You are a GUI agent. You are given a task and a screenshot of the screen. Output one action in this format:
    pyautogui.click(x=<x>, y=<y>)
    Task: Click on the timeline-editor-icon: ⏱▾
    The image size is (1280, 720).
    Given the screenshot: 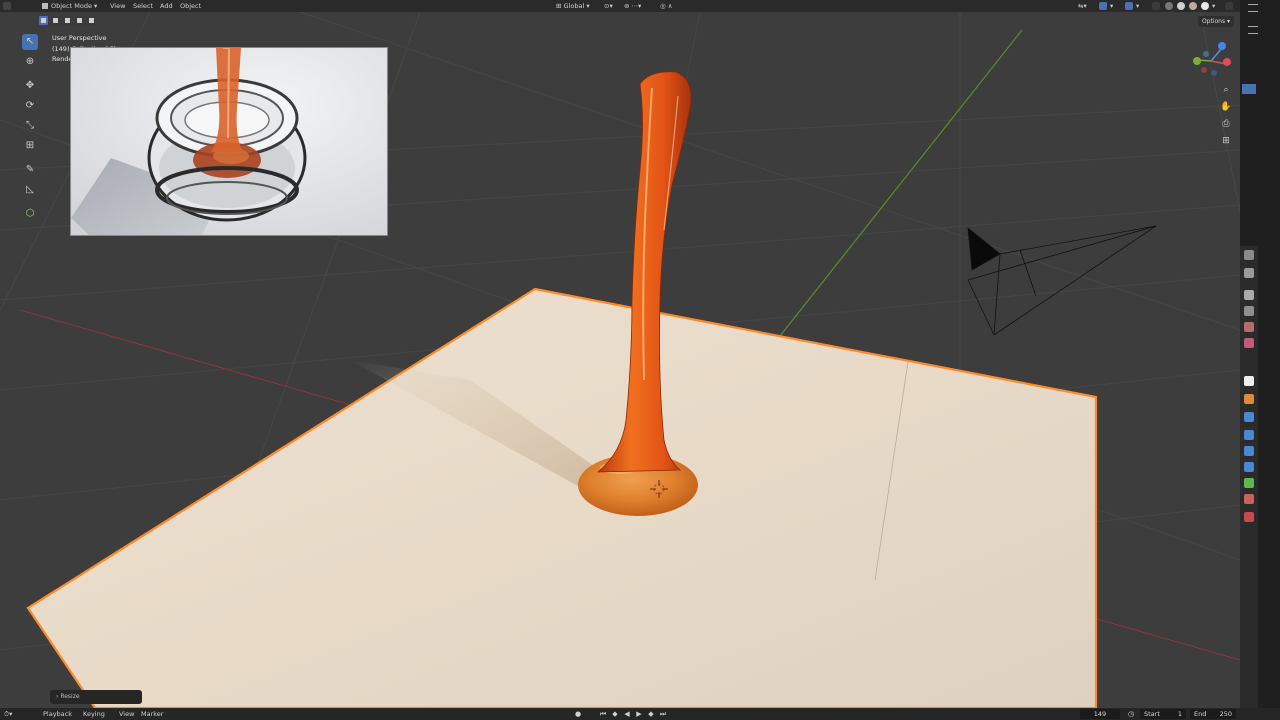 What is the action you would take?
    pyautogui.click(x=8, y=714)
    